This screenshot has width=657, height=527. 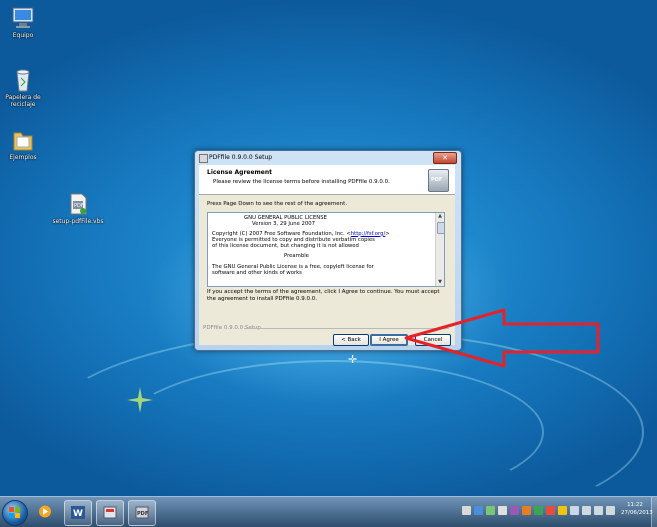 I want to click on scroll-thumb, so click(x=440, y=228).